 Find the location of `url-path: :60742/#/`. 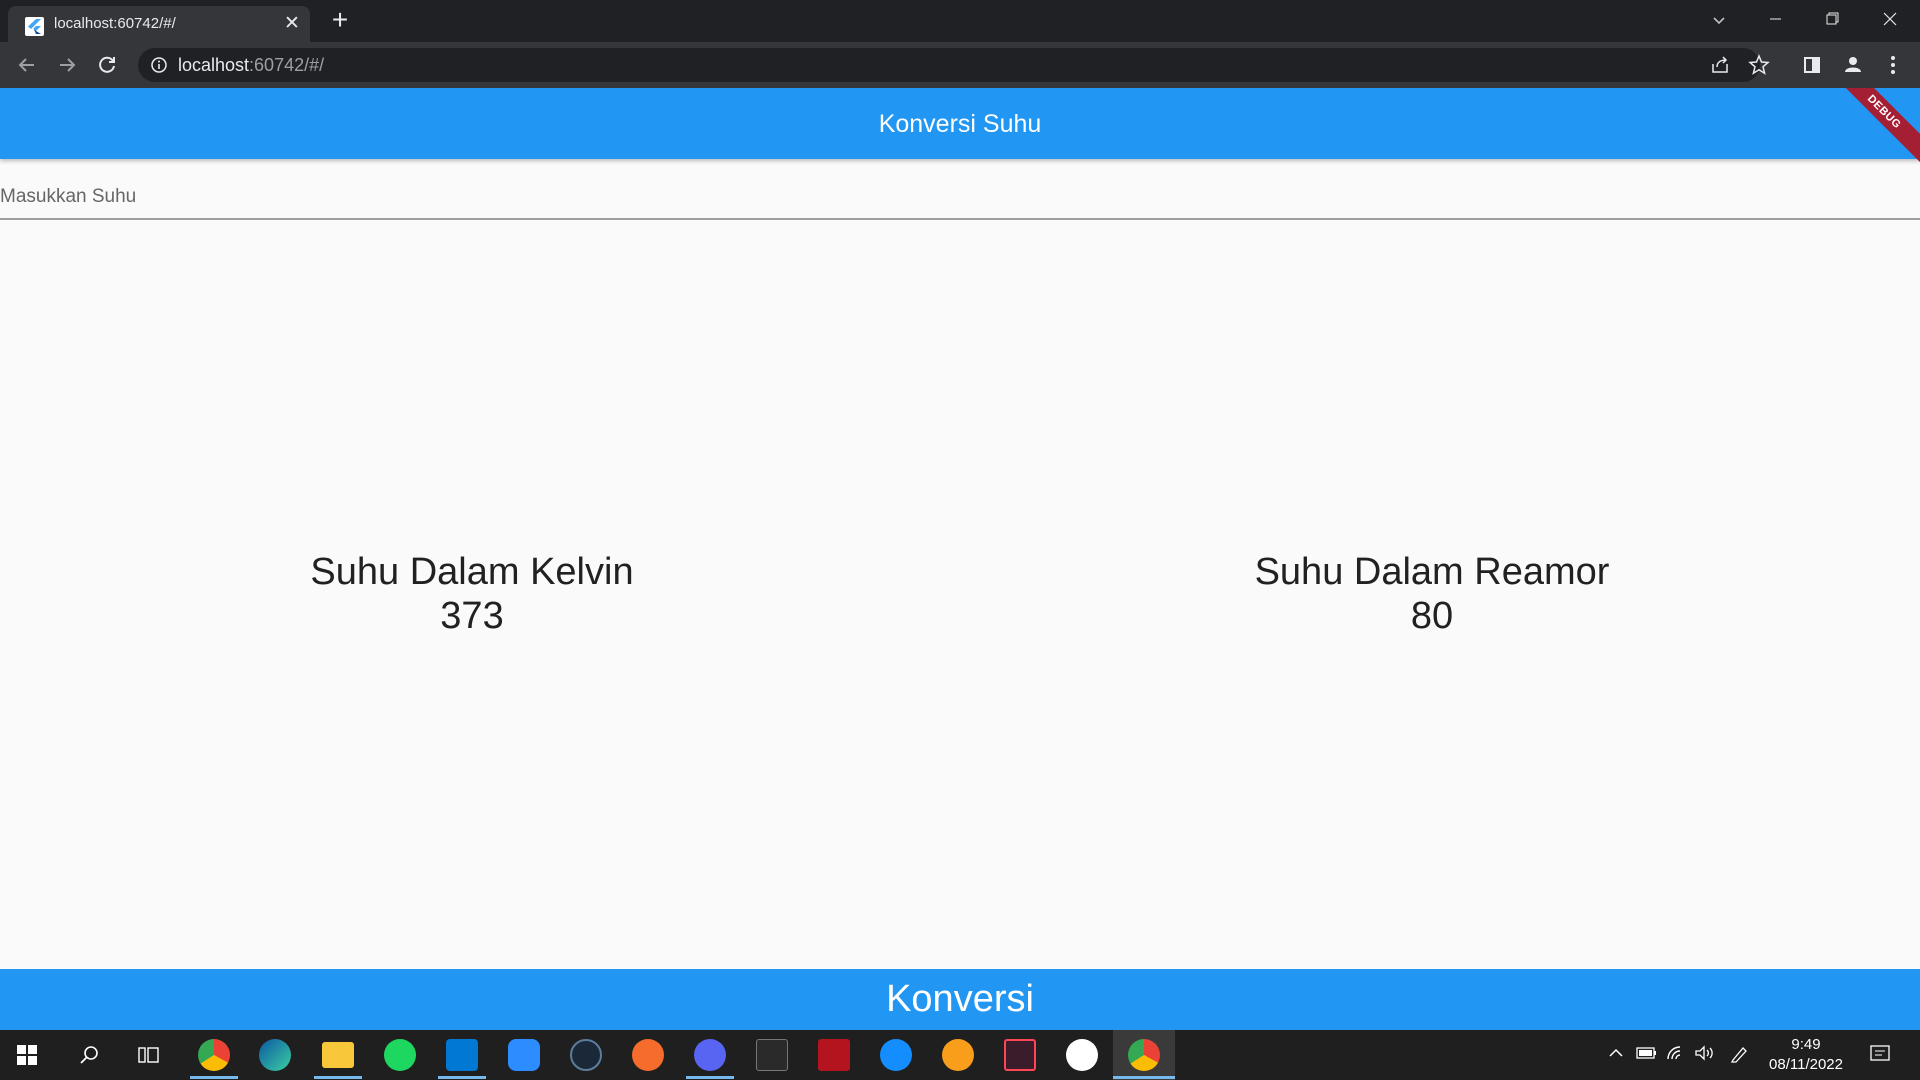

url-path: :60742/#/ is located at coordinates (287, 65).